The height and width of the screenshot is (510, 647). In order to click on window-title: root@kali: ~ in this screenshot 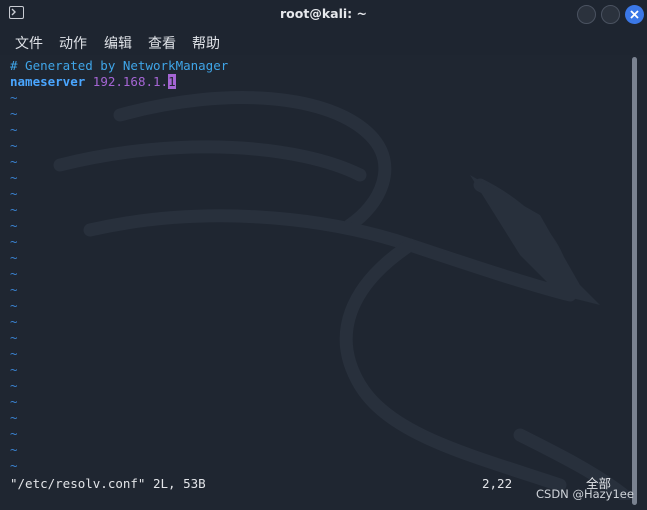, I will do `click(323, 13)`.